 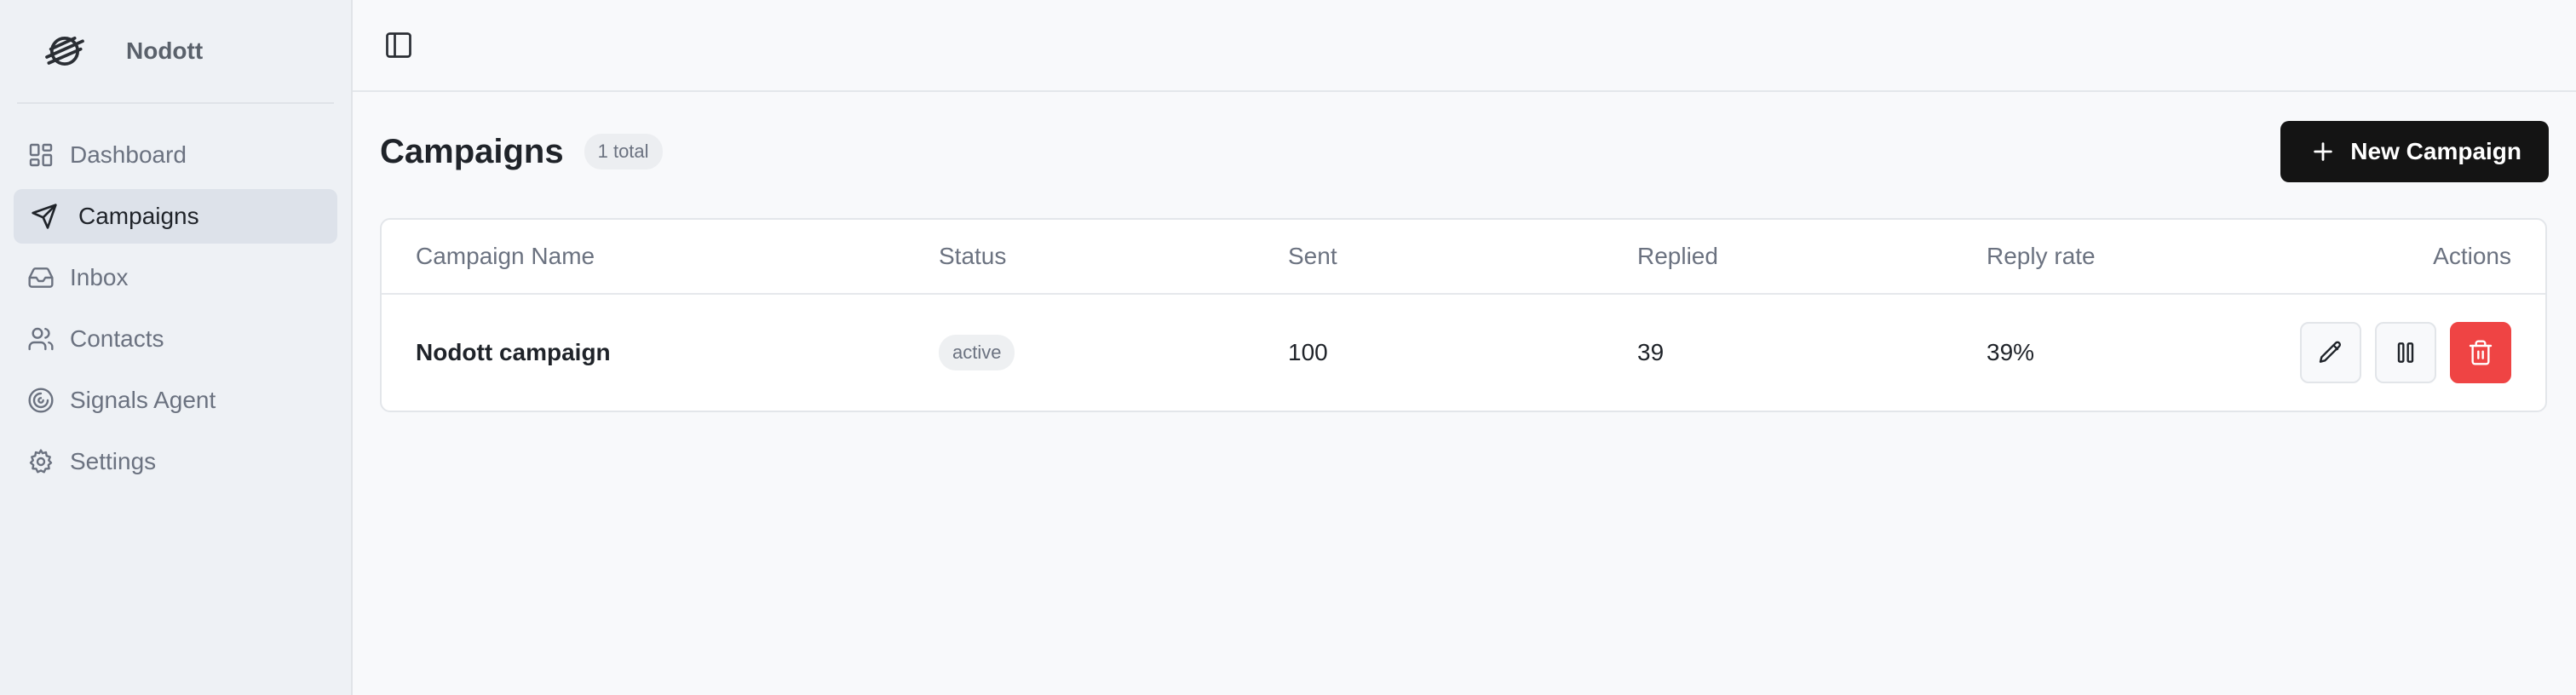 What do you see at coordinates (41, 400) in the screenshot?
I see `signal-icon` at bounding box center [41, 400].